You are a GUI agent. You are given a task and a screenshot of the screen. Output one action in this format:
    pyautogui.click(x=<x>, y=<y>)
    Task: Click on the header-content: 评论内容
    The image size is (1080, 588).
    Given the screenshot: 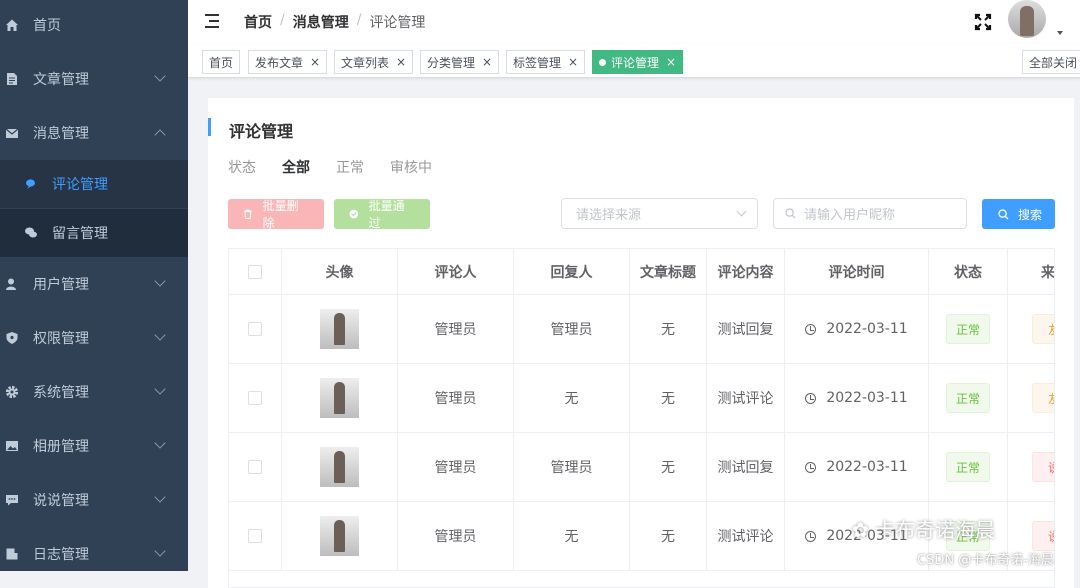 What is the action you would take?
    pyautogui.click(x=746, y=272)
    